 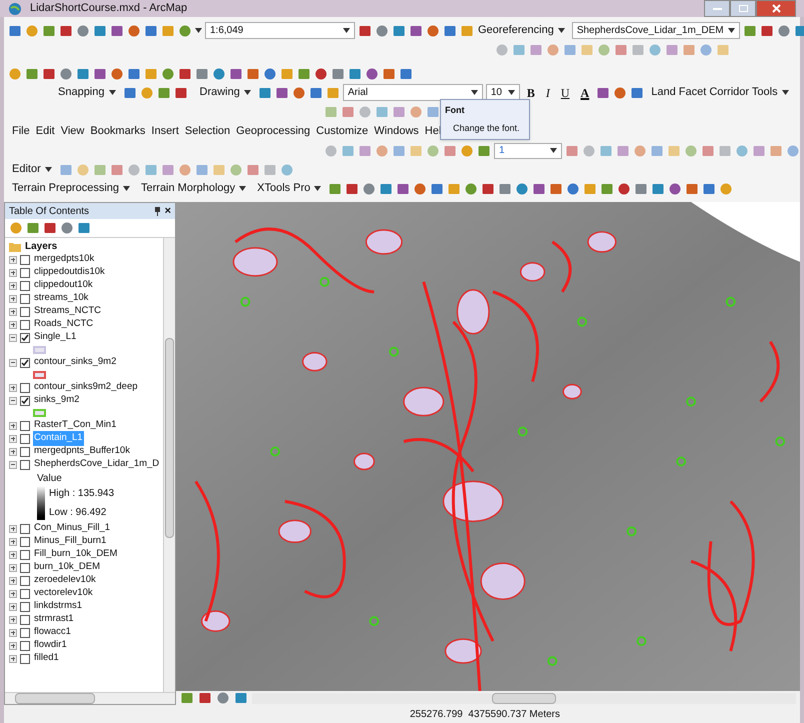 I want to click on layer-name: filled1, so click(x=46, y=658).